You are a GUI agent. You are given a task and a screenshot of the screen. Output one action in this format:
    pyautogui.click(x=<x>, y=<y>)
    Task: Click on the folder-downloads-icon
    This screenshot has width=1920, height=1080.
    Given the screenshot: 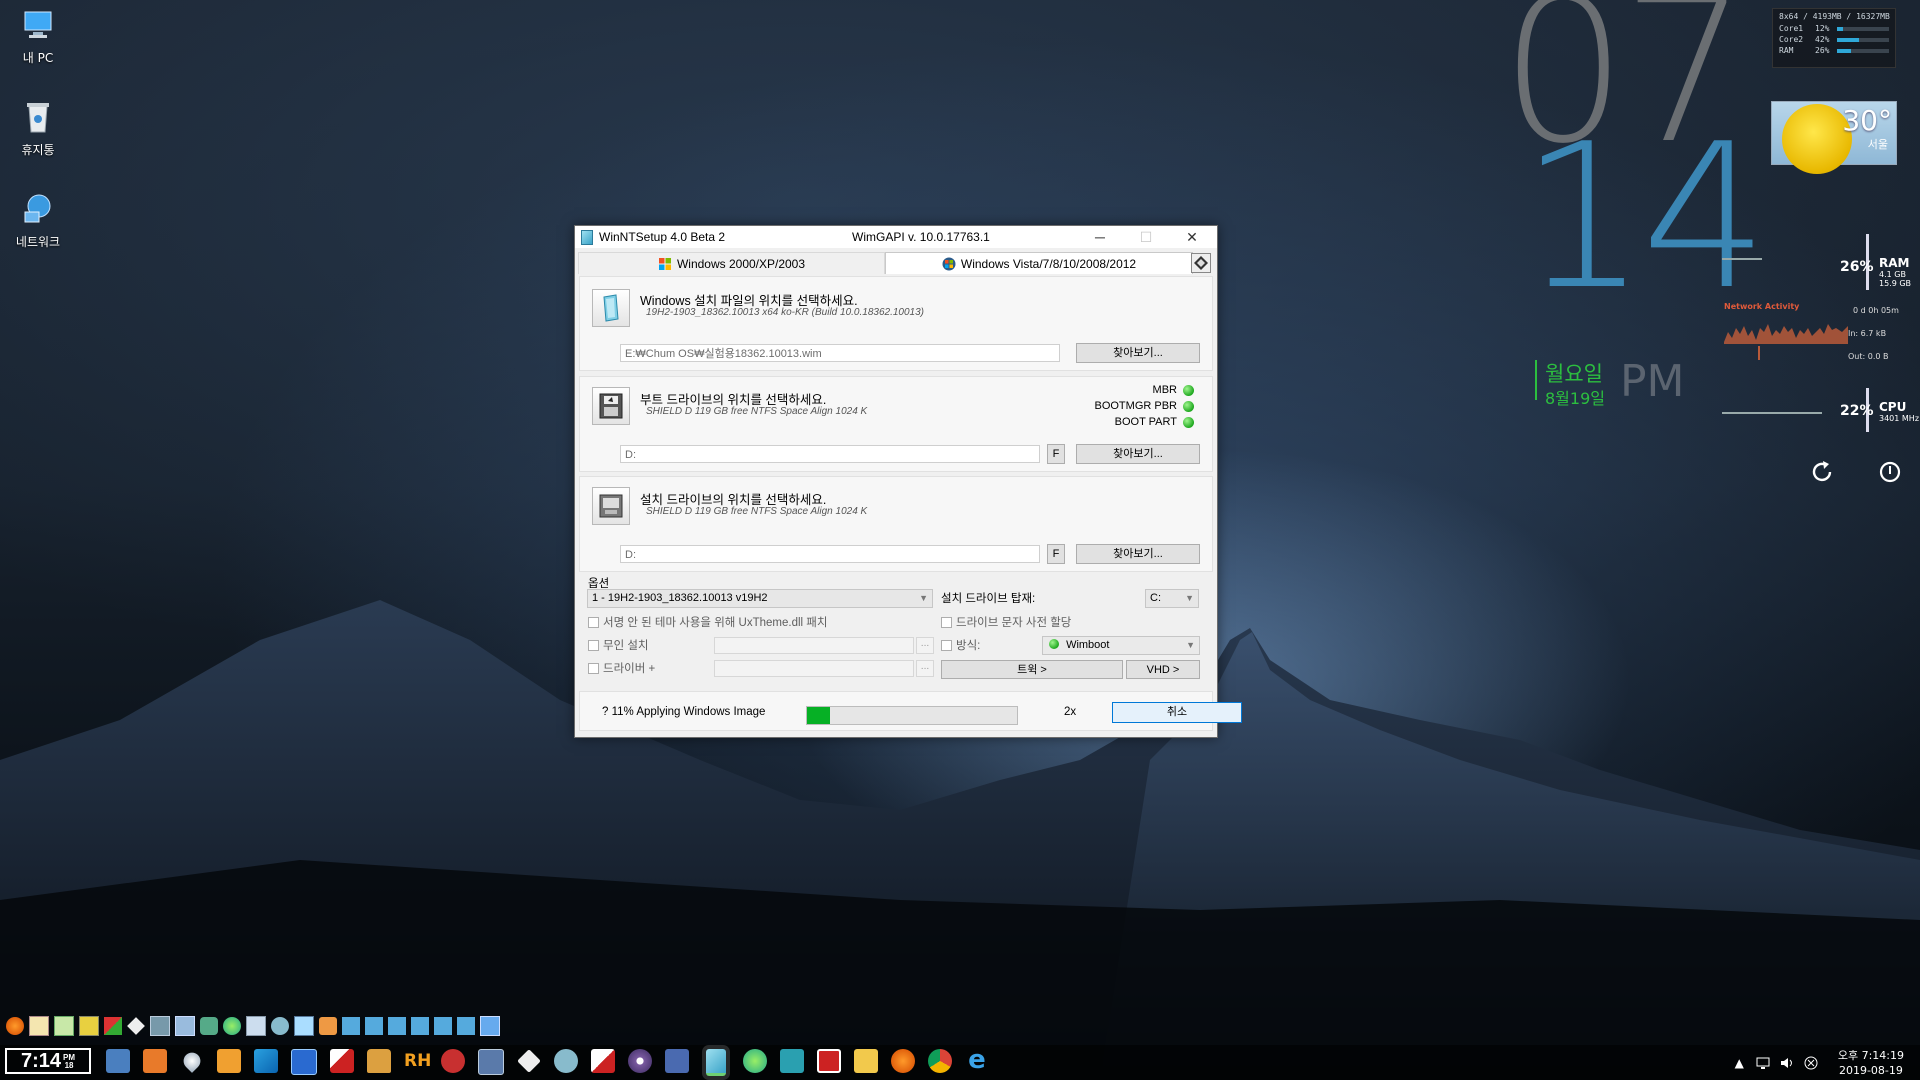 What is the action you would take?
    pyautogui.click(x=397, y=1026)
    